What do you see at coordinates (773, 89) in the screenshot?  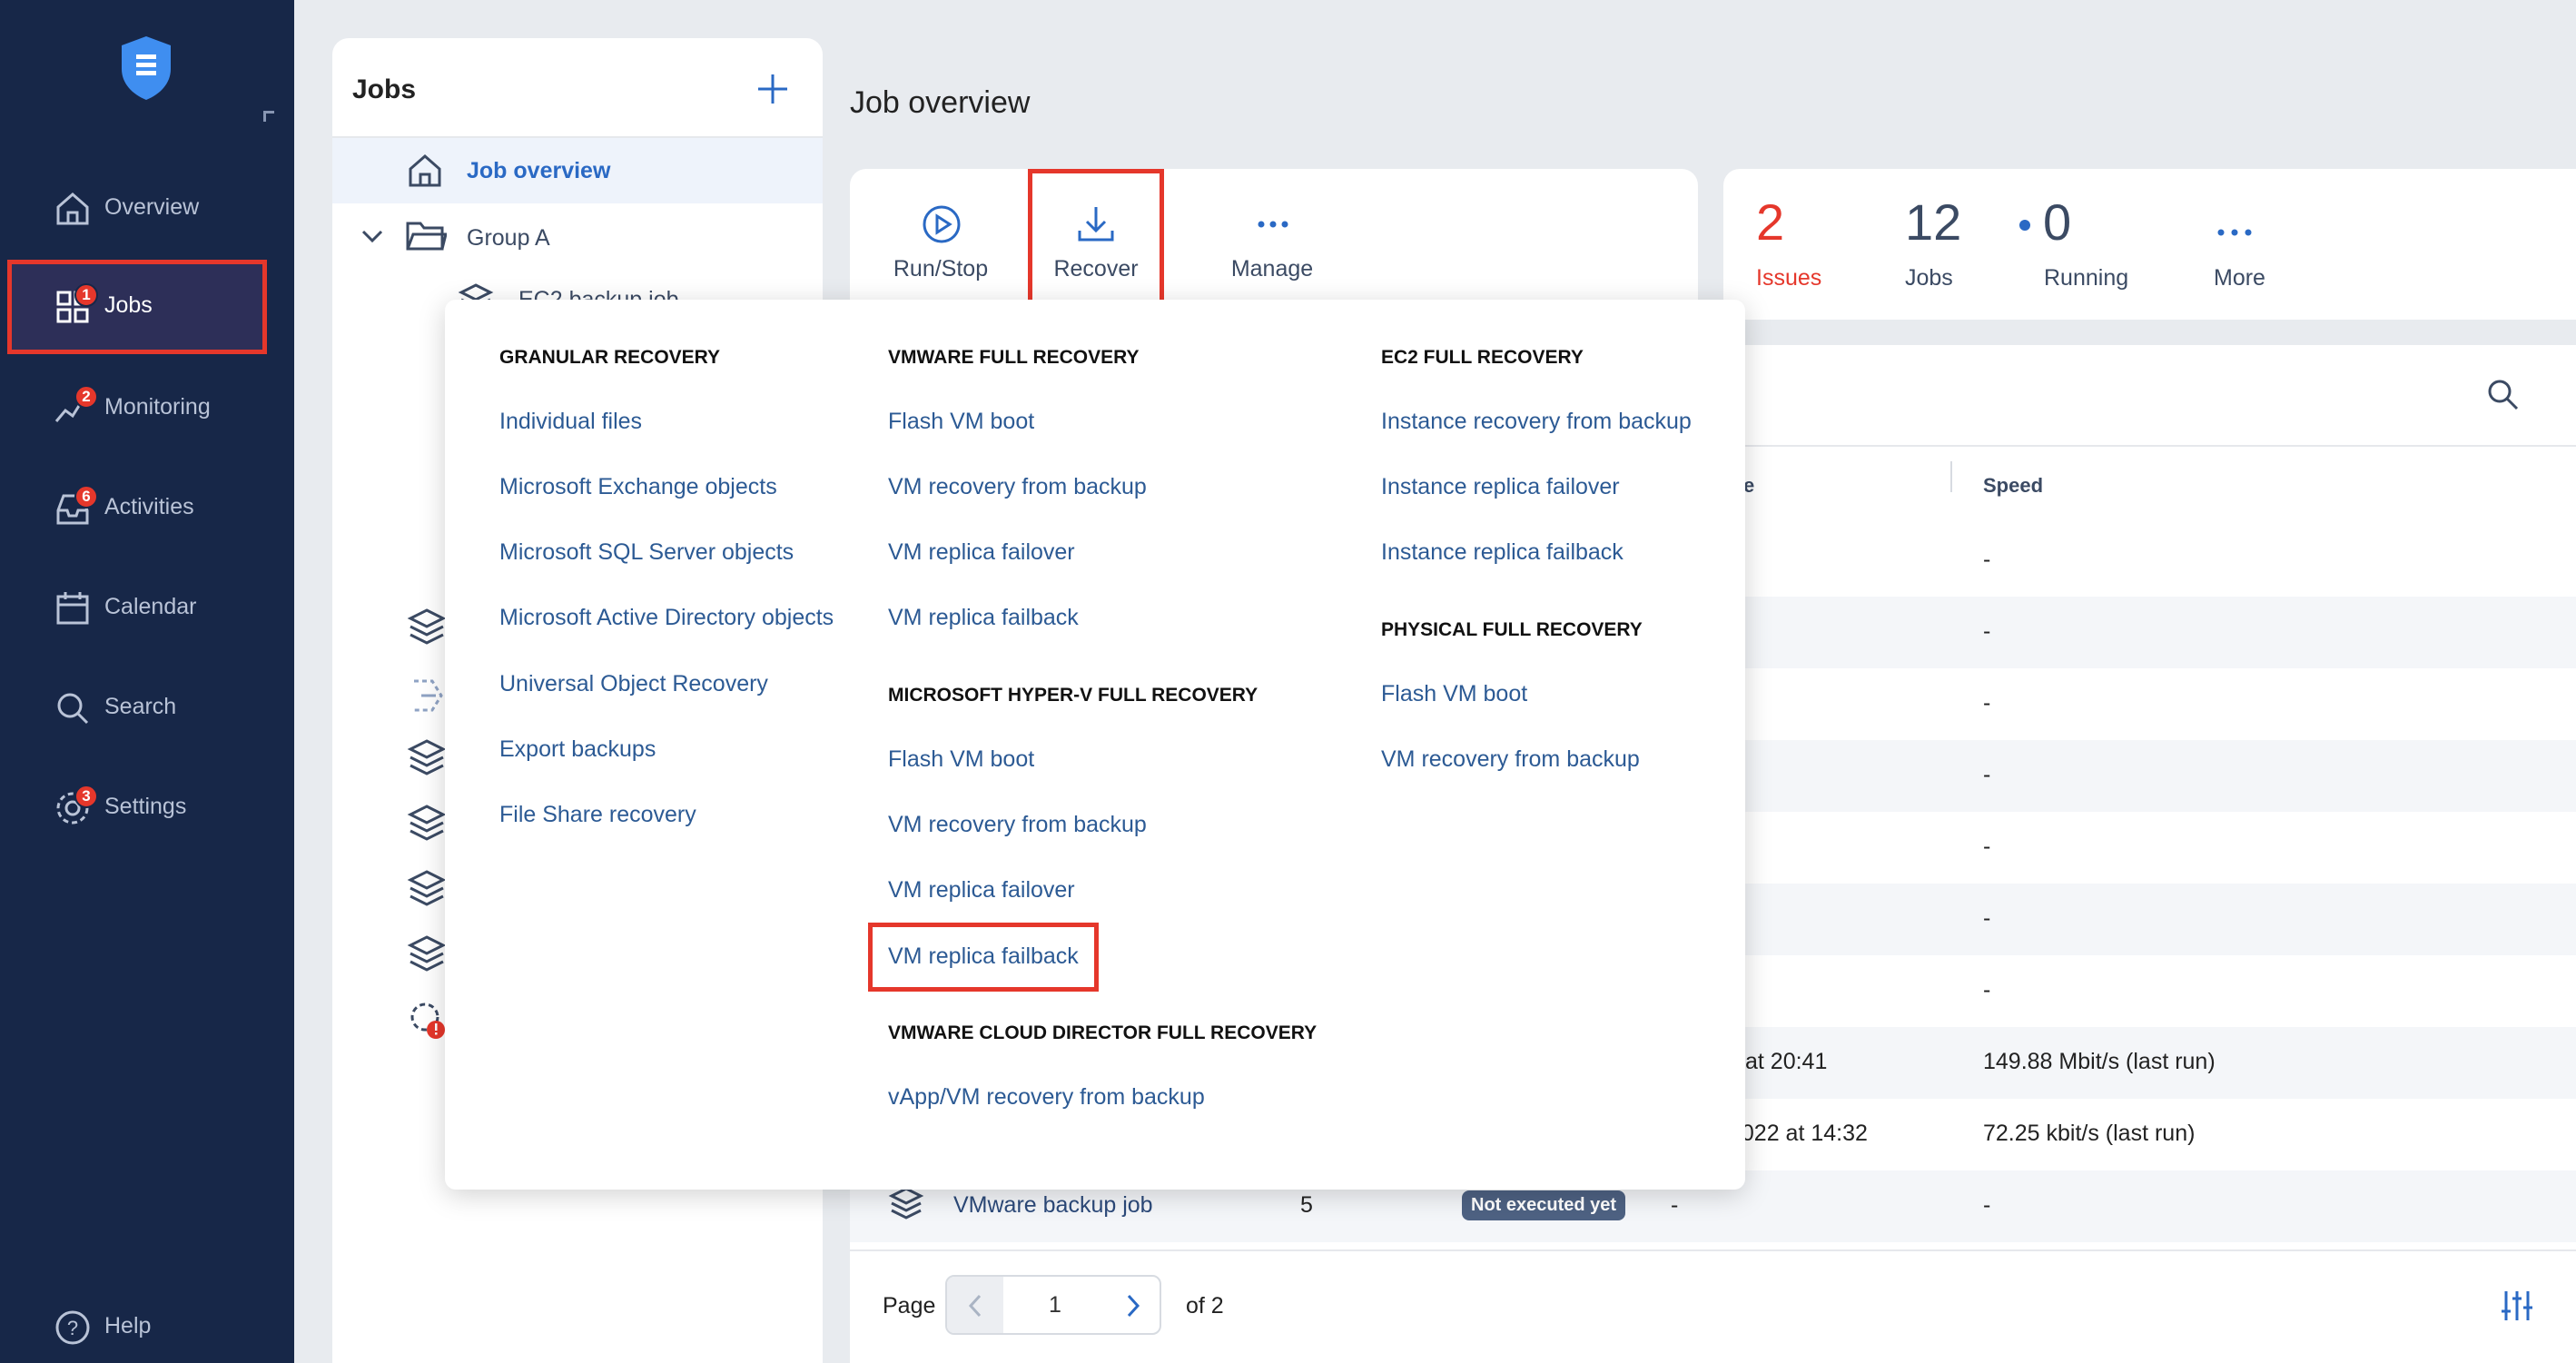 I see `add-job-plus-icon` at bounding box center [773, 89].